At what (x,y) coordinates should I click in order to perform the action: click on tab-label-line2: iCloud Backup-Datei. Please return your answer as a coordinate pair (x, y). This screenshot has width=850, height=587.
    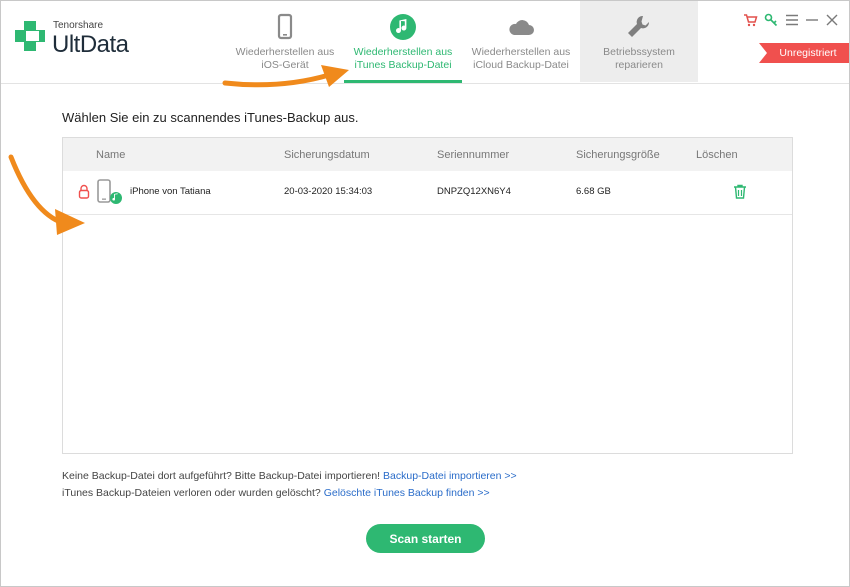
    Looking at the image, I should click on (521, 65).